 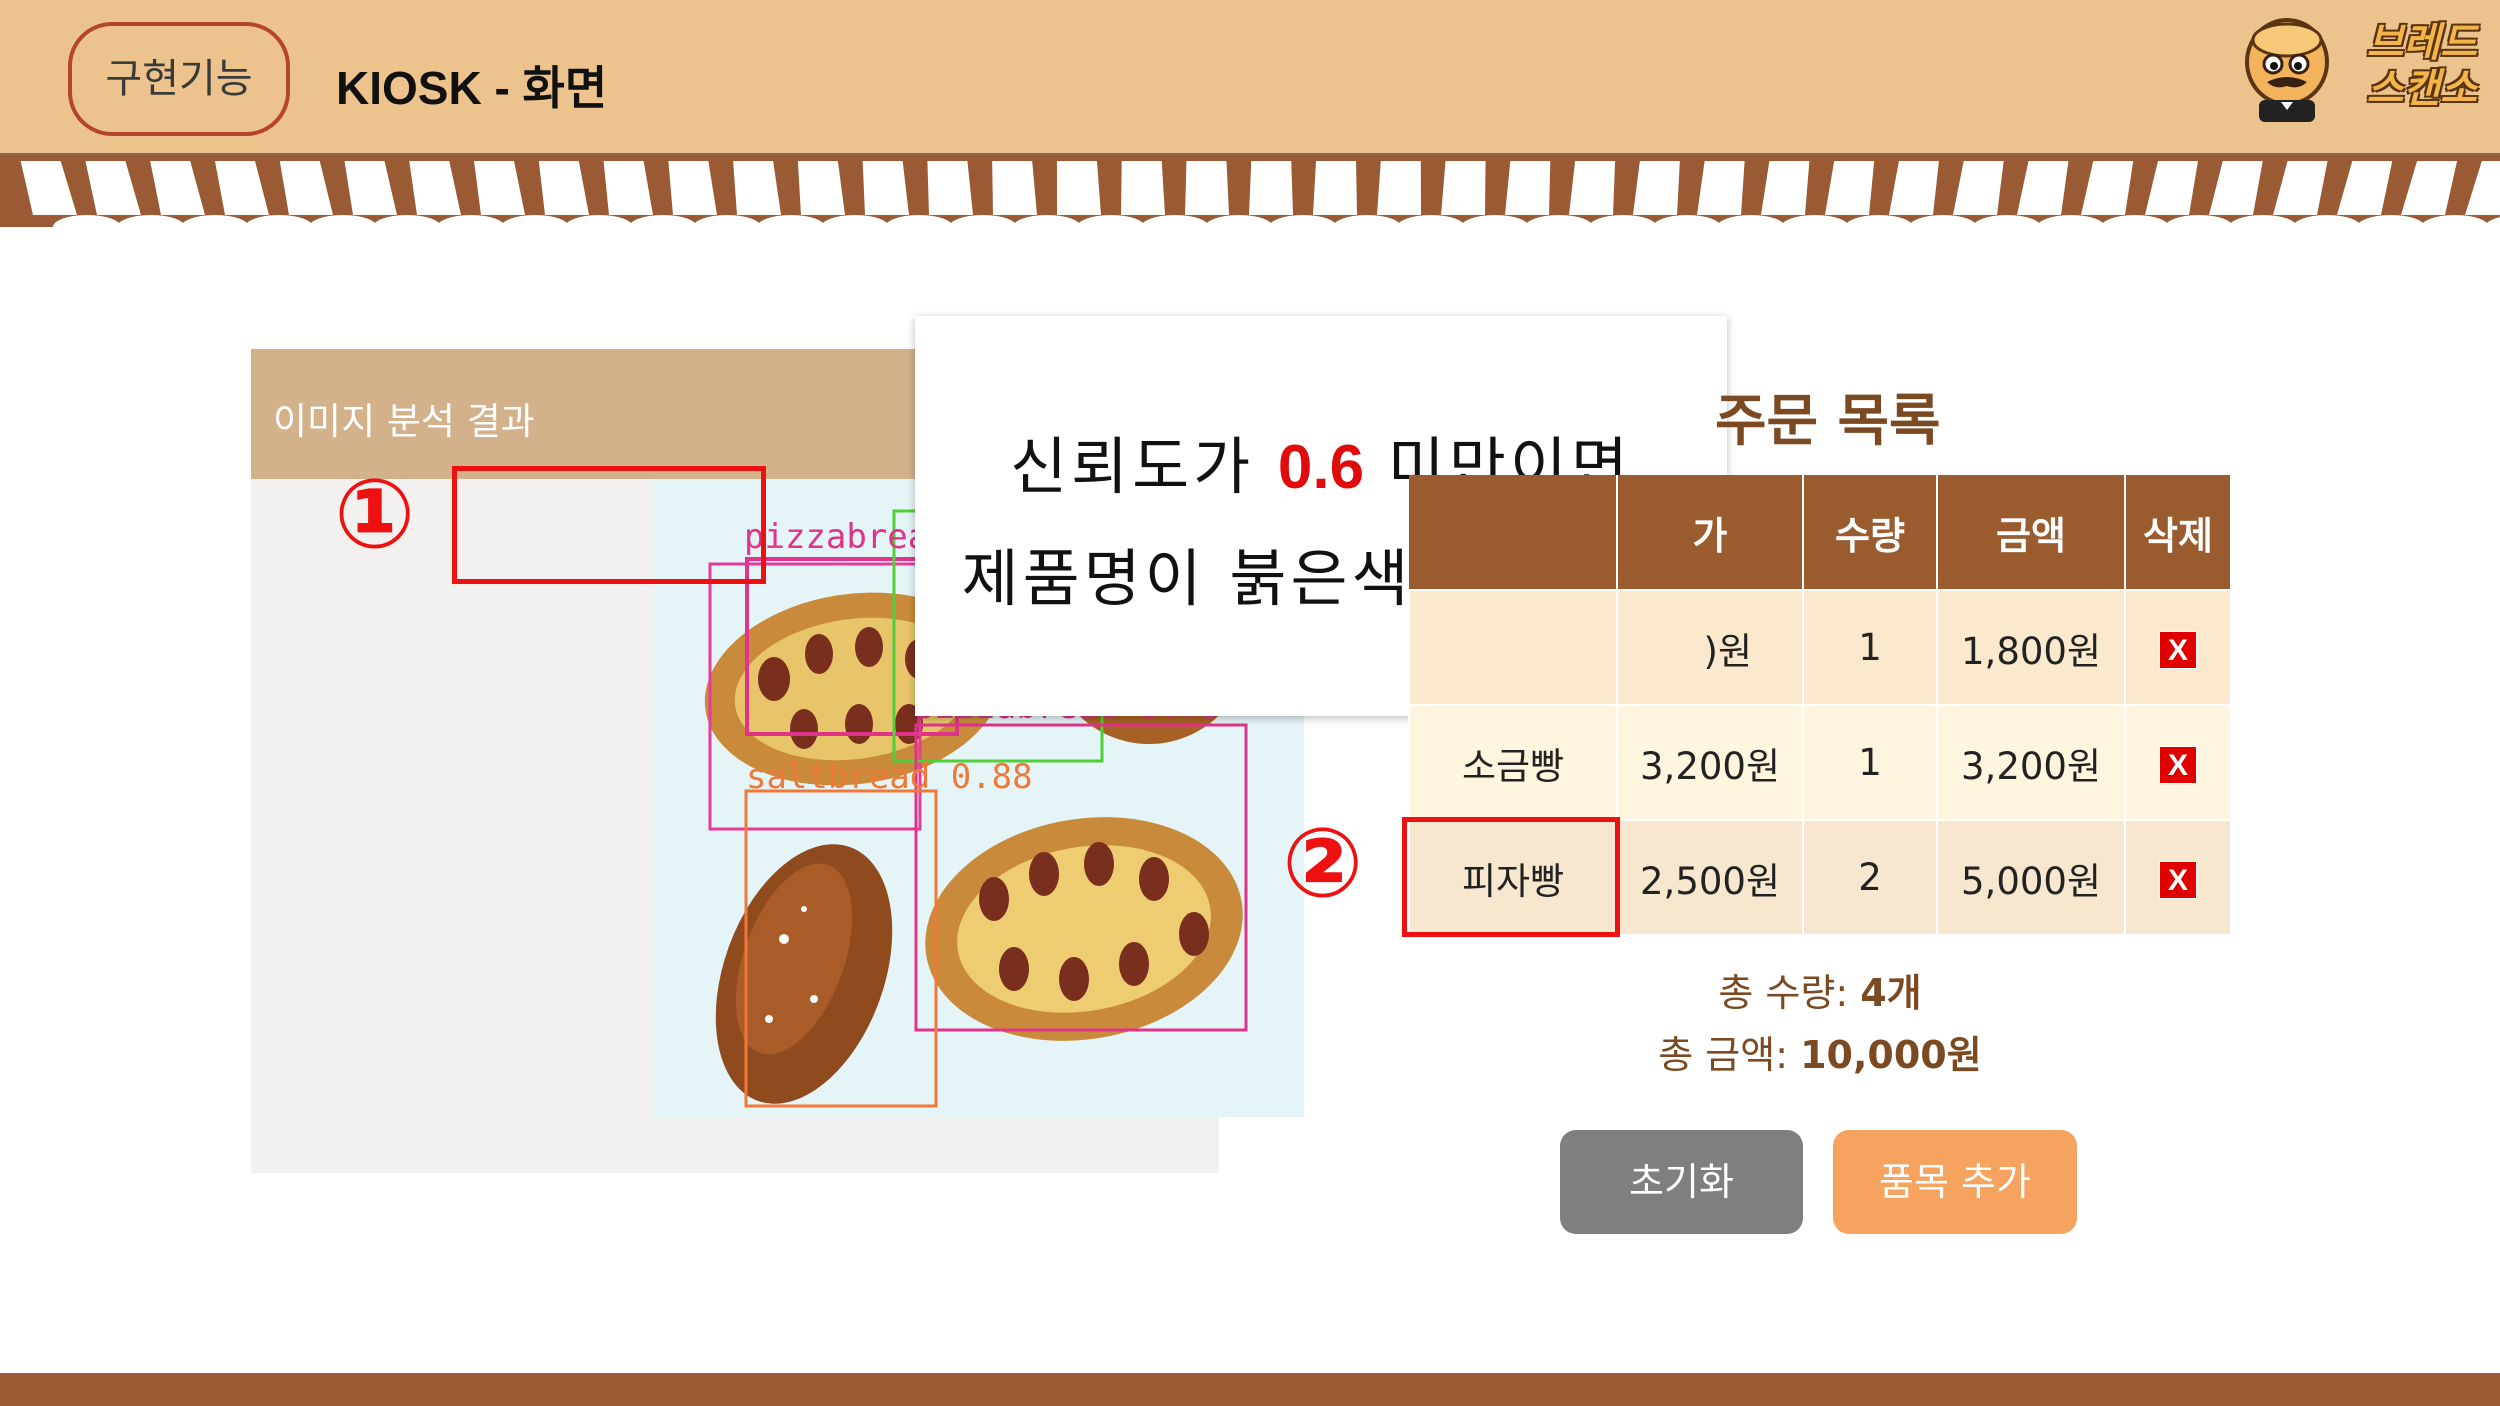 What do you see at coordinates (609, 525) in the screenshot?
I see `highlight-box-confidence` at bounding box center [609, 525].